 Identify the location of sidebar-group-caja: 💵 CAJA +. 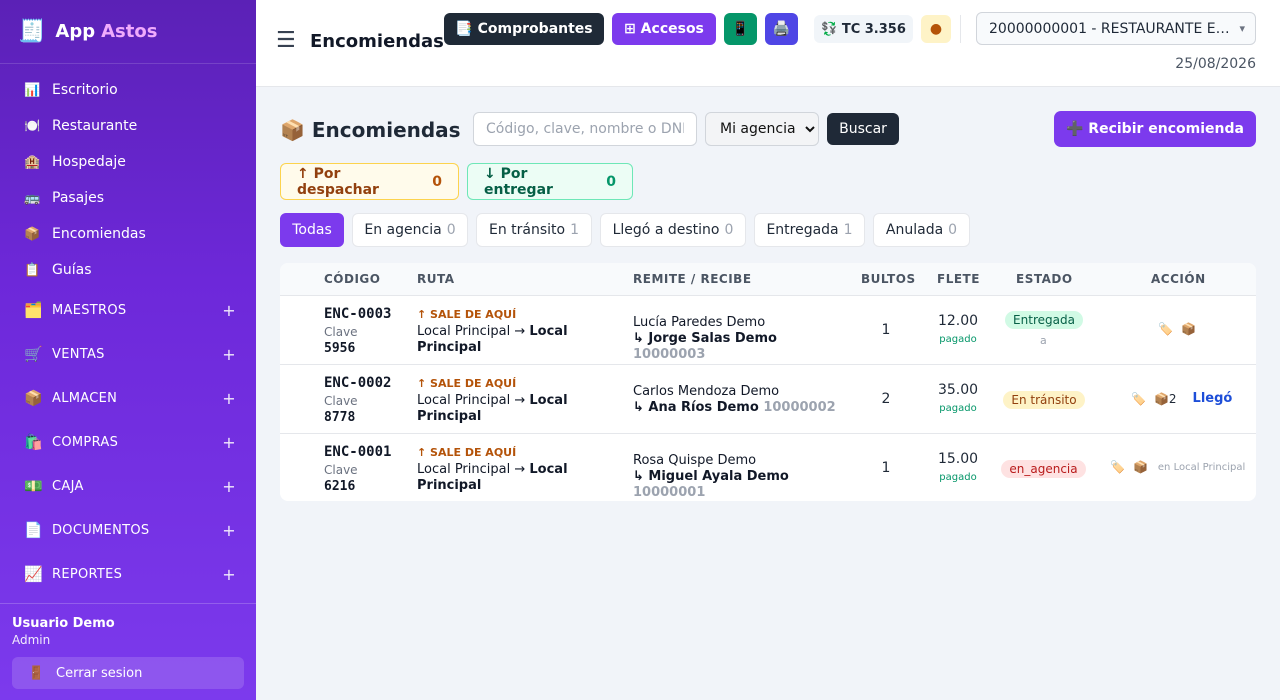
(128, 486).